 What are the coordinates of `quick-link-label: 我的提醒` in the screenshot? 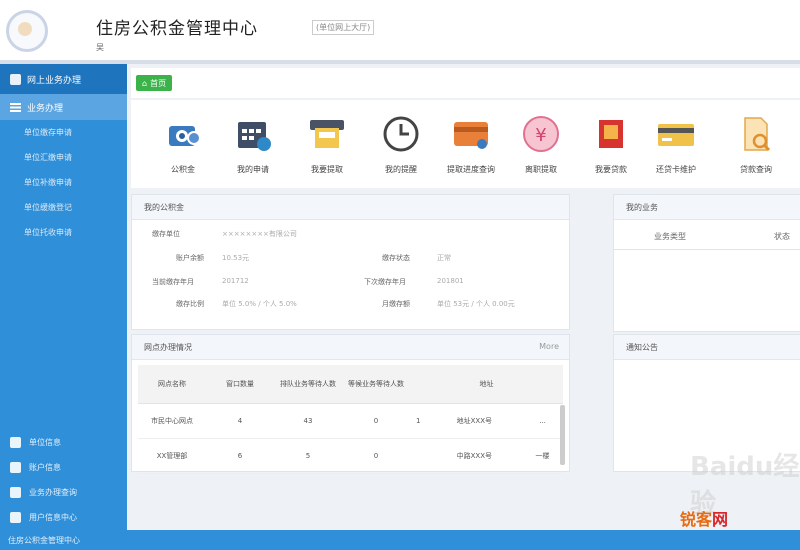 It's located at (401, 169).